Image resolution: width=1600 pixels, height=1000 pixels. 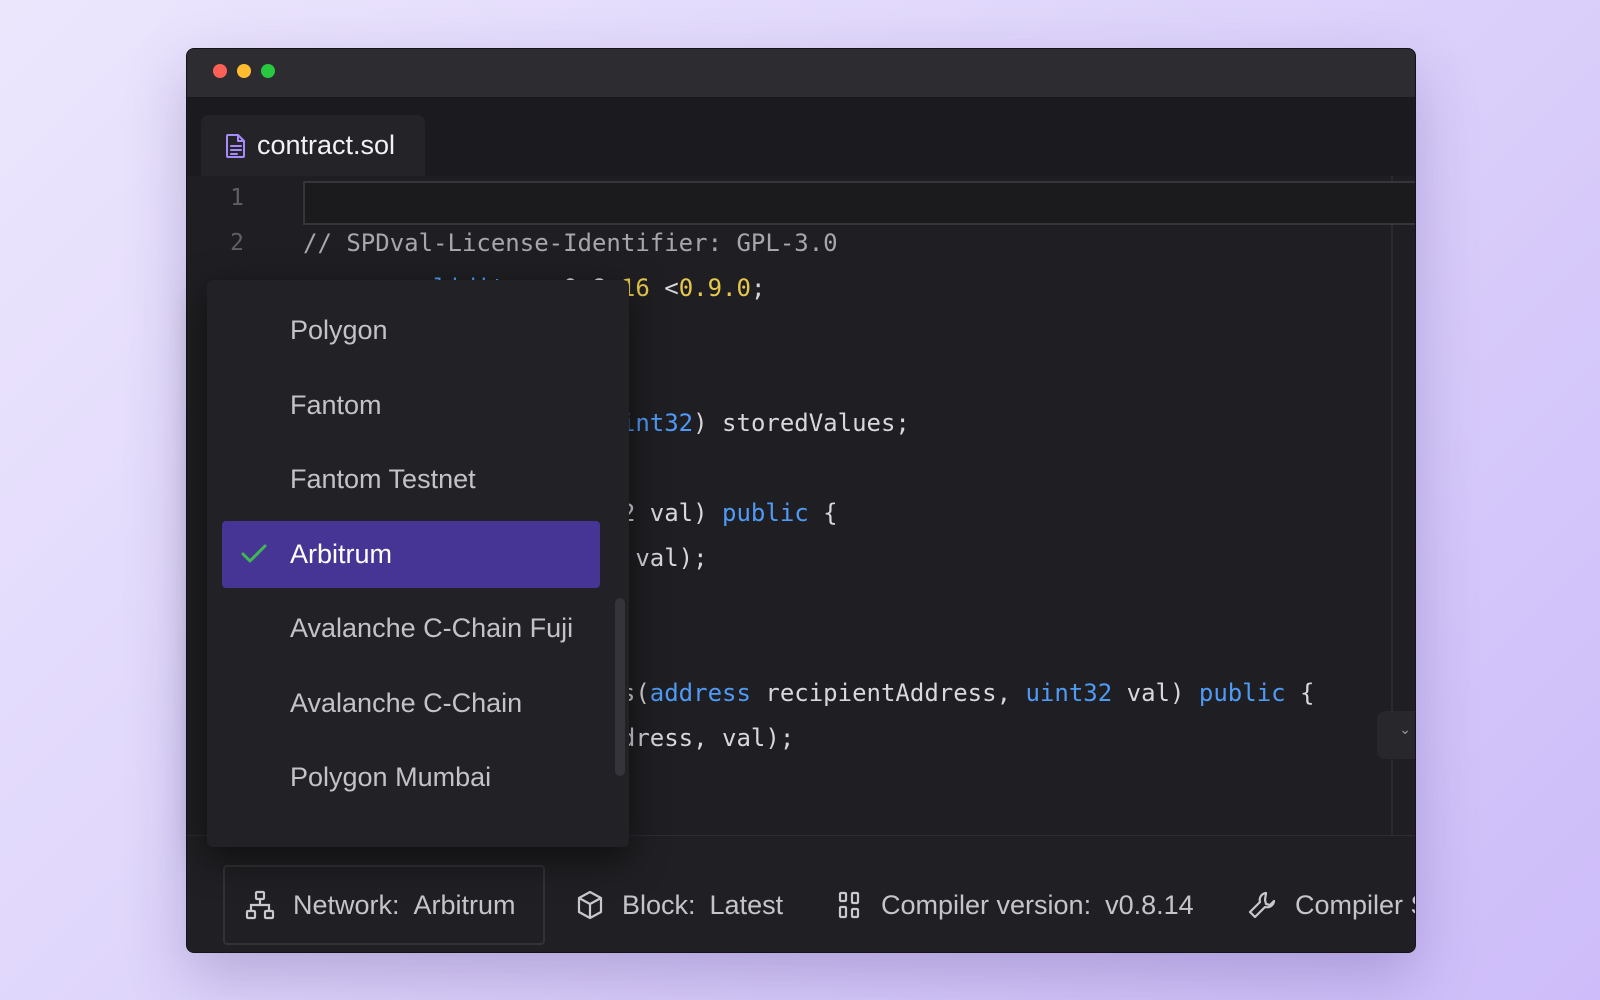 I want to click on network-option: Polygon Mumbai, so click(x=411, y=777).